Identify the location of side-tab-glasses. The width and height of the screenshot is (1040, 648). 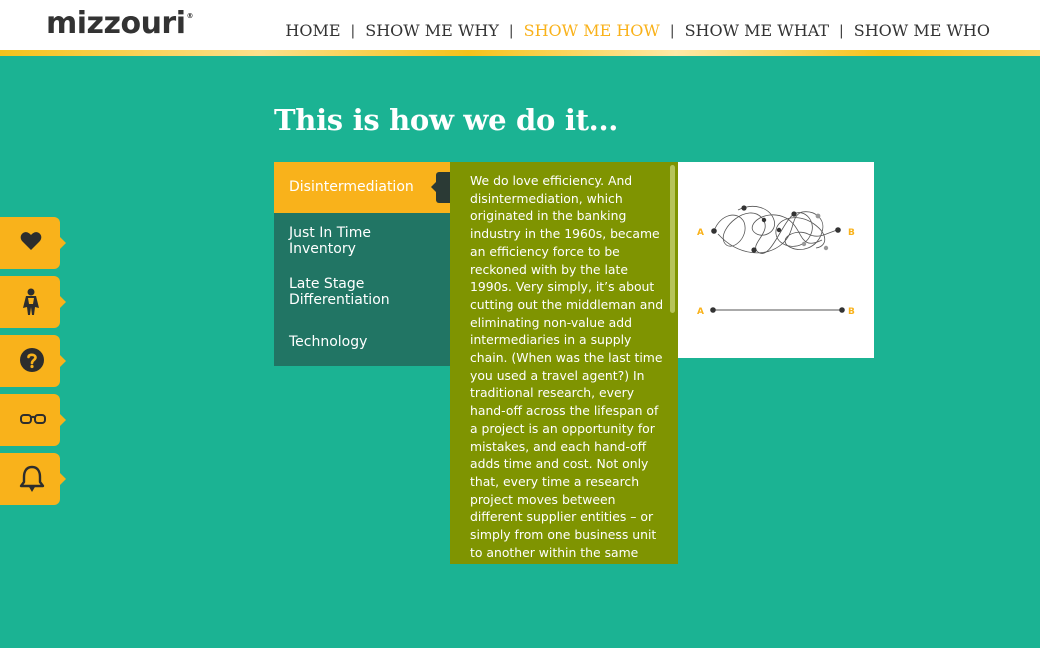
(33, 420).